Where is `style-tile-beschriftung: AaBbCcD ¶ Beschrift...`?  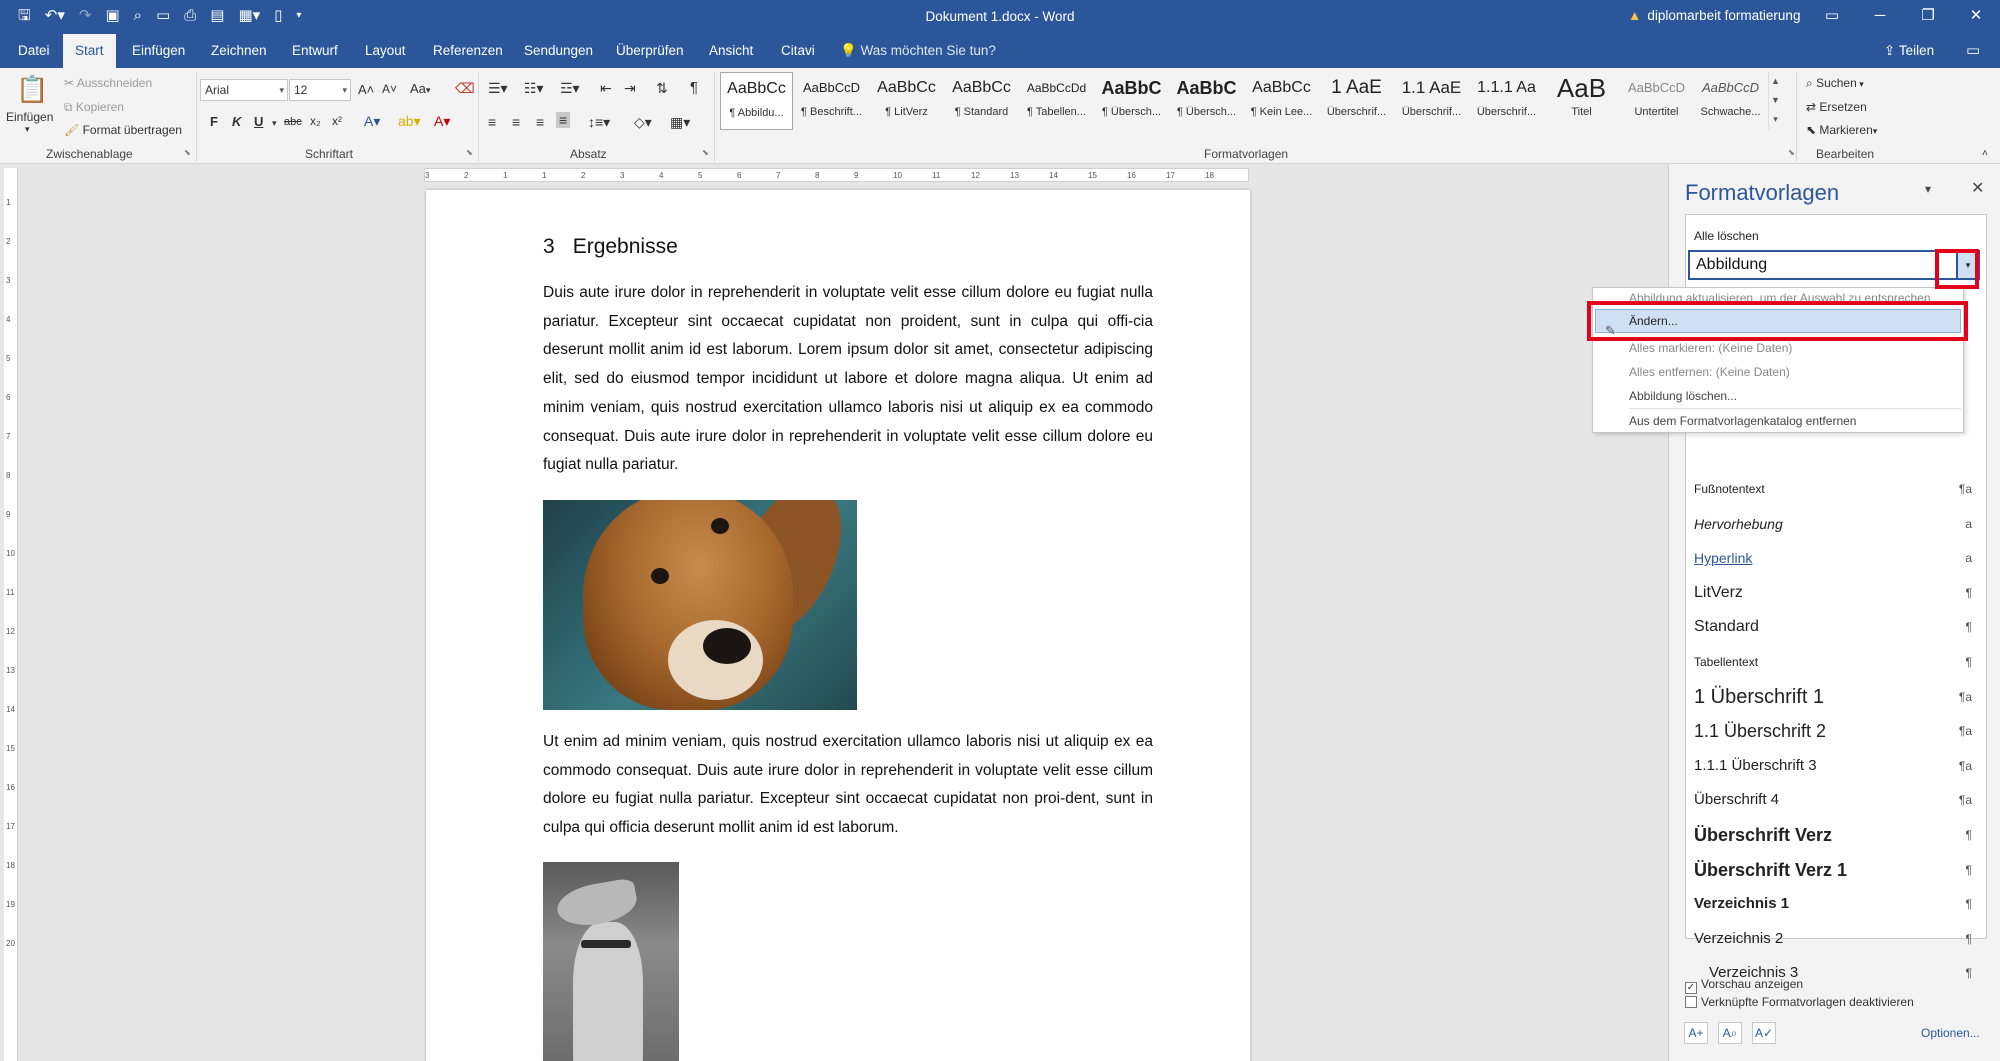
style-tile-beschriftung: AaBbCcD ¶ Beschrift... is located at coordinates (831, 101).